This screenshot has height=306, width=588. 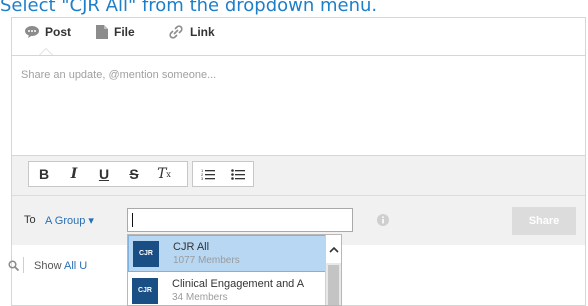 I want to click on to-label: To, so click(x=30, y=220).